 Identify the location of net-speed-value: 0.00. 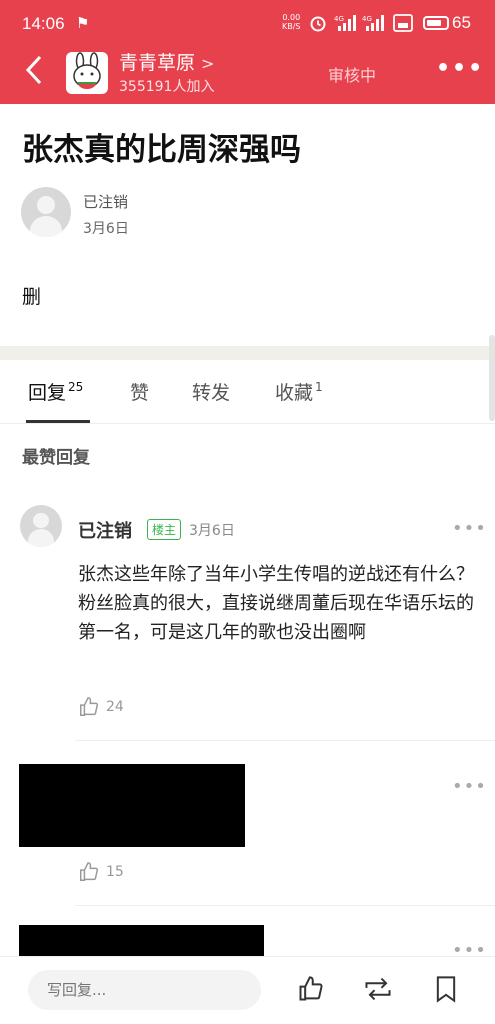
(291, 17).